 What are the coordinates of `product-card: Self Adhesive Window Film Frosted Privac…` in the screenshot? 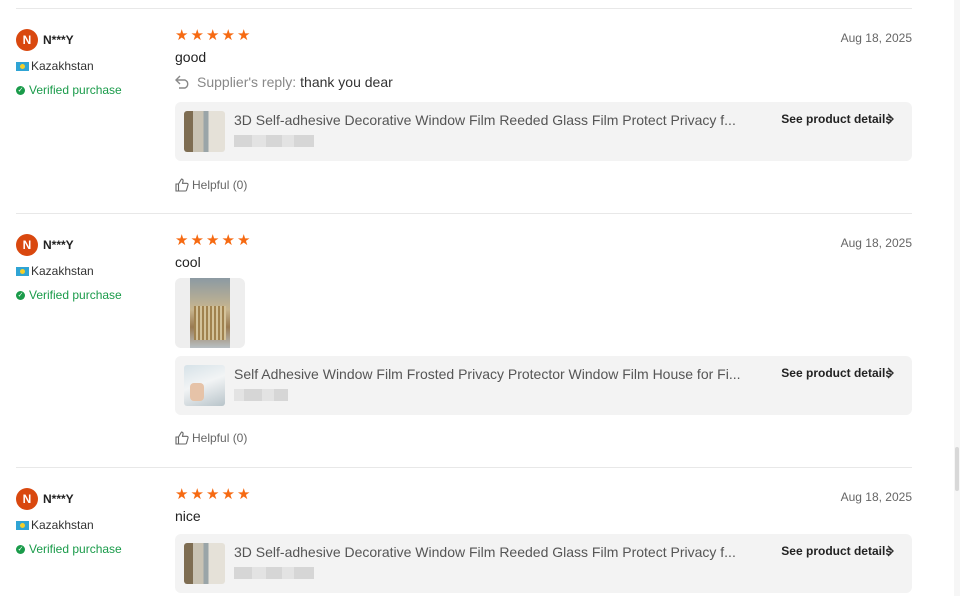 It's located at (543, 385).